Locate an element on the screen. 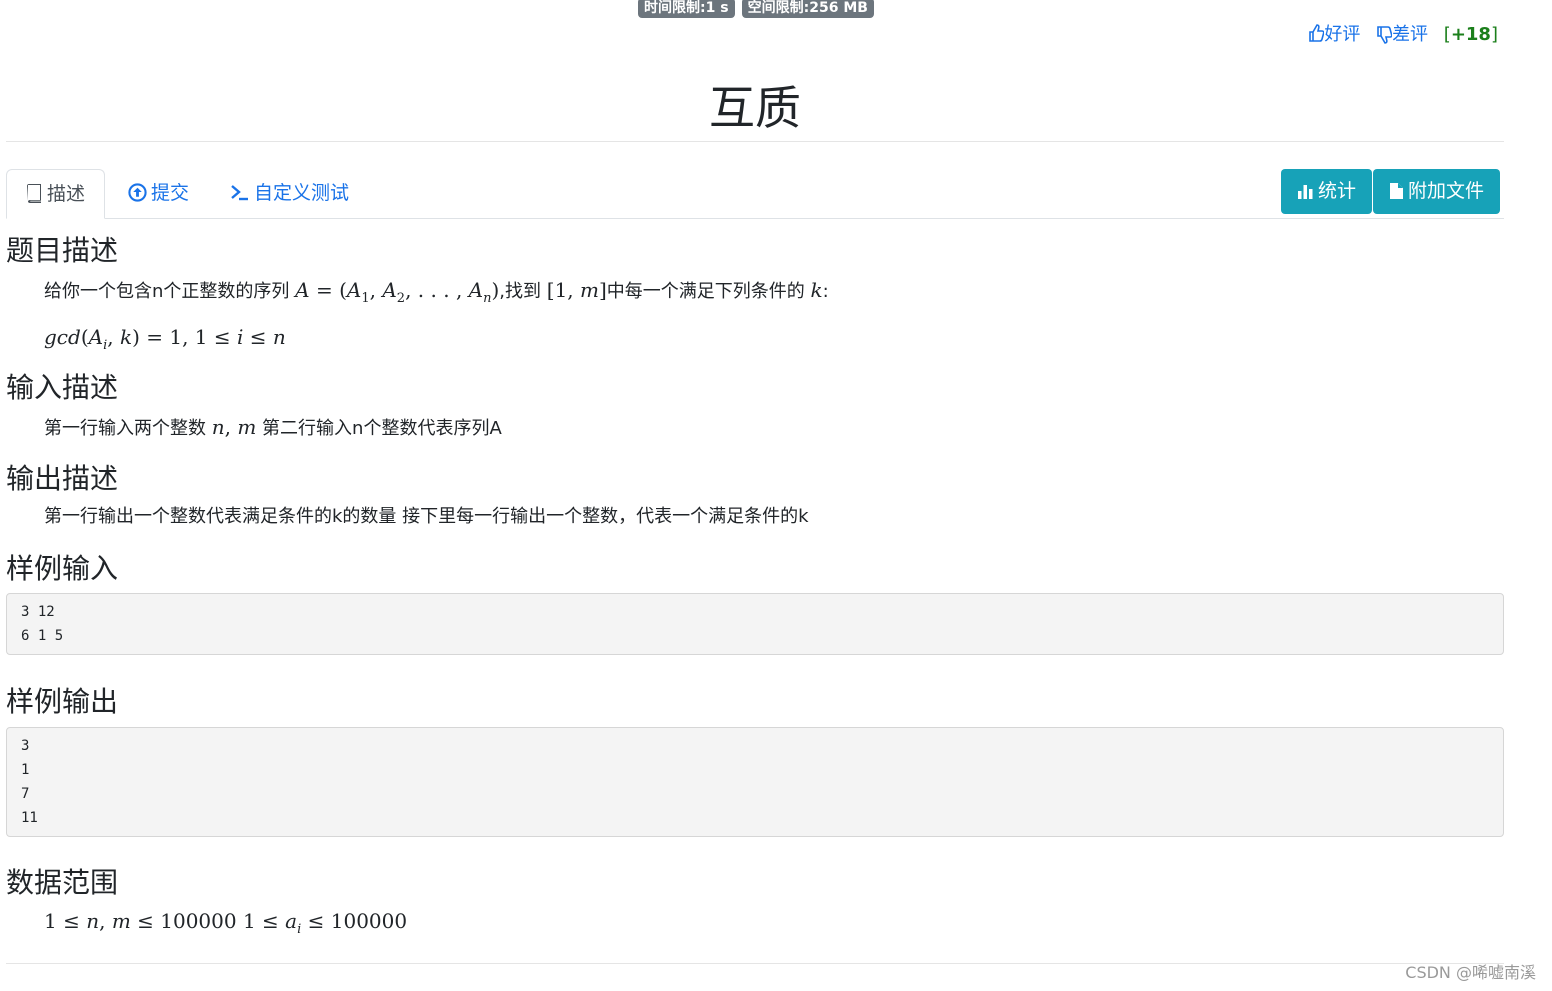  thumbs-up-icon is located at coordinates (1317, 33).